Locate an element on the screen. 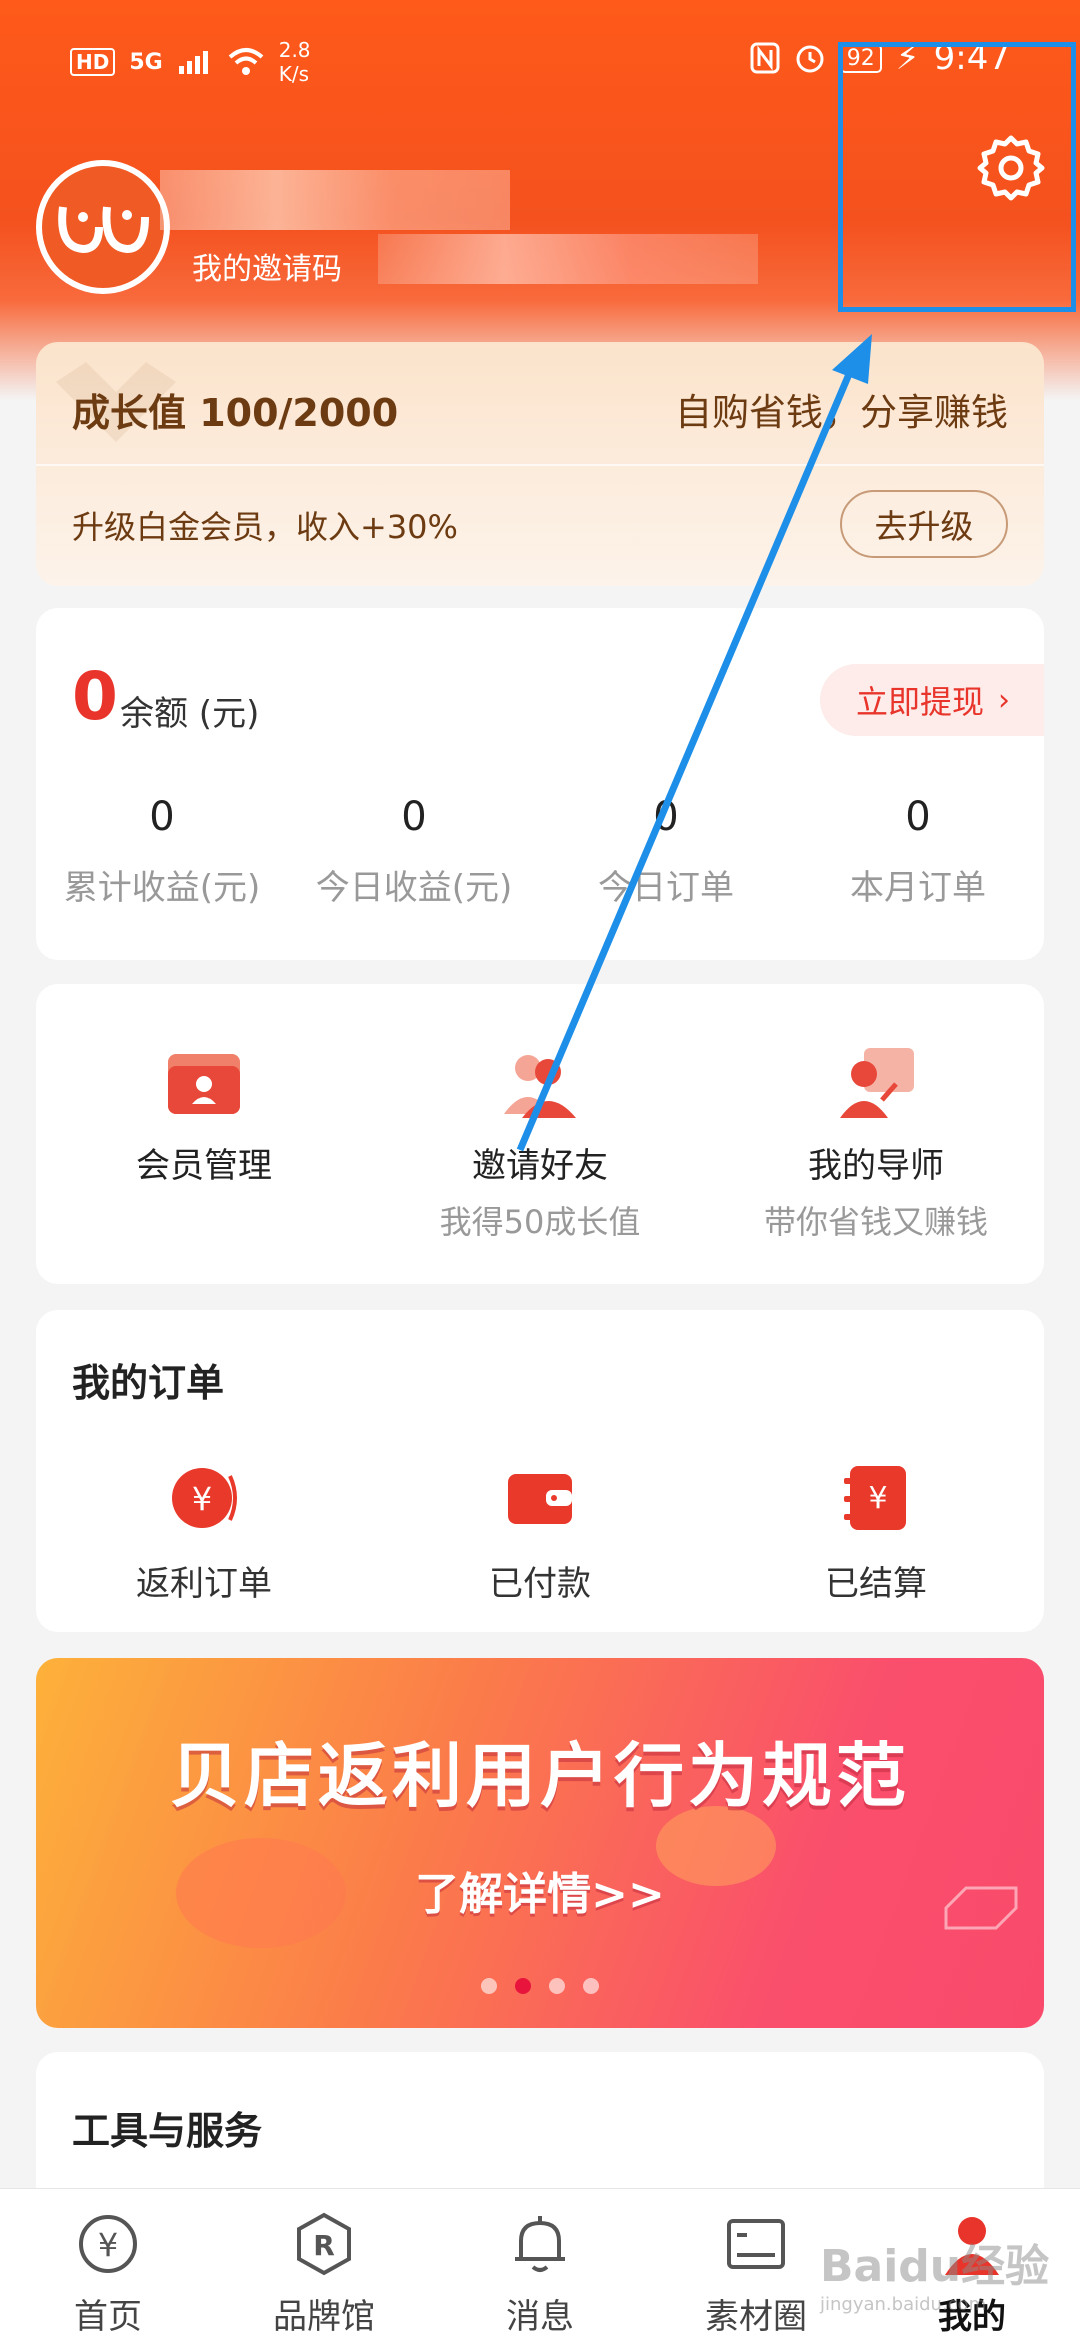  growth-slogan: 自购省钱，分享赚钱 is located at coordinates (841, 412).